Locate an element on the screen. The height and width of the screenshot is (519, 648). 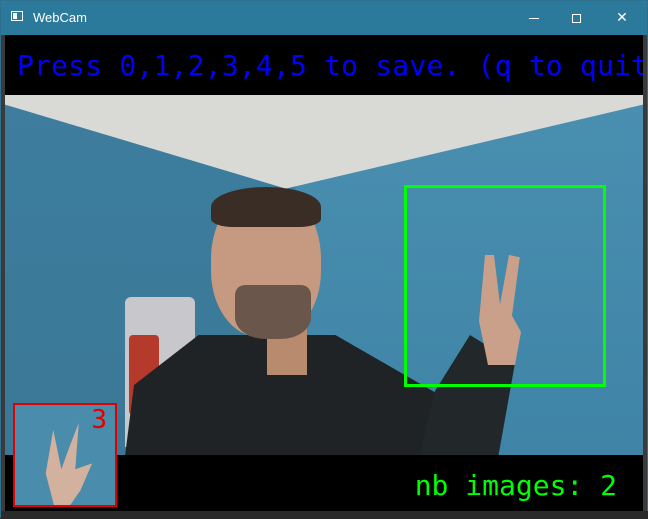
title-bar: WebCam ✕ is located at coordinates (324, 18).